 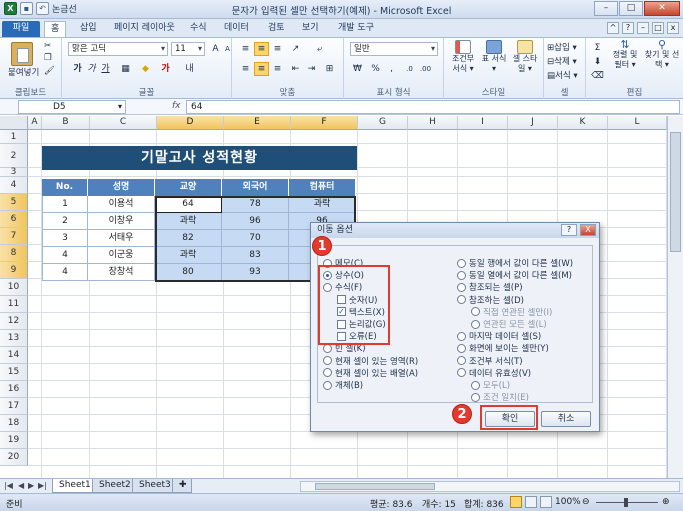 What do you see at coordinates (597, 62) in the screenshot?
I see `fill-icon: ⬇` at bounding box center [597, 62].